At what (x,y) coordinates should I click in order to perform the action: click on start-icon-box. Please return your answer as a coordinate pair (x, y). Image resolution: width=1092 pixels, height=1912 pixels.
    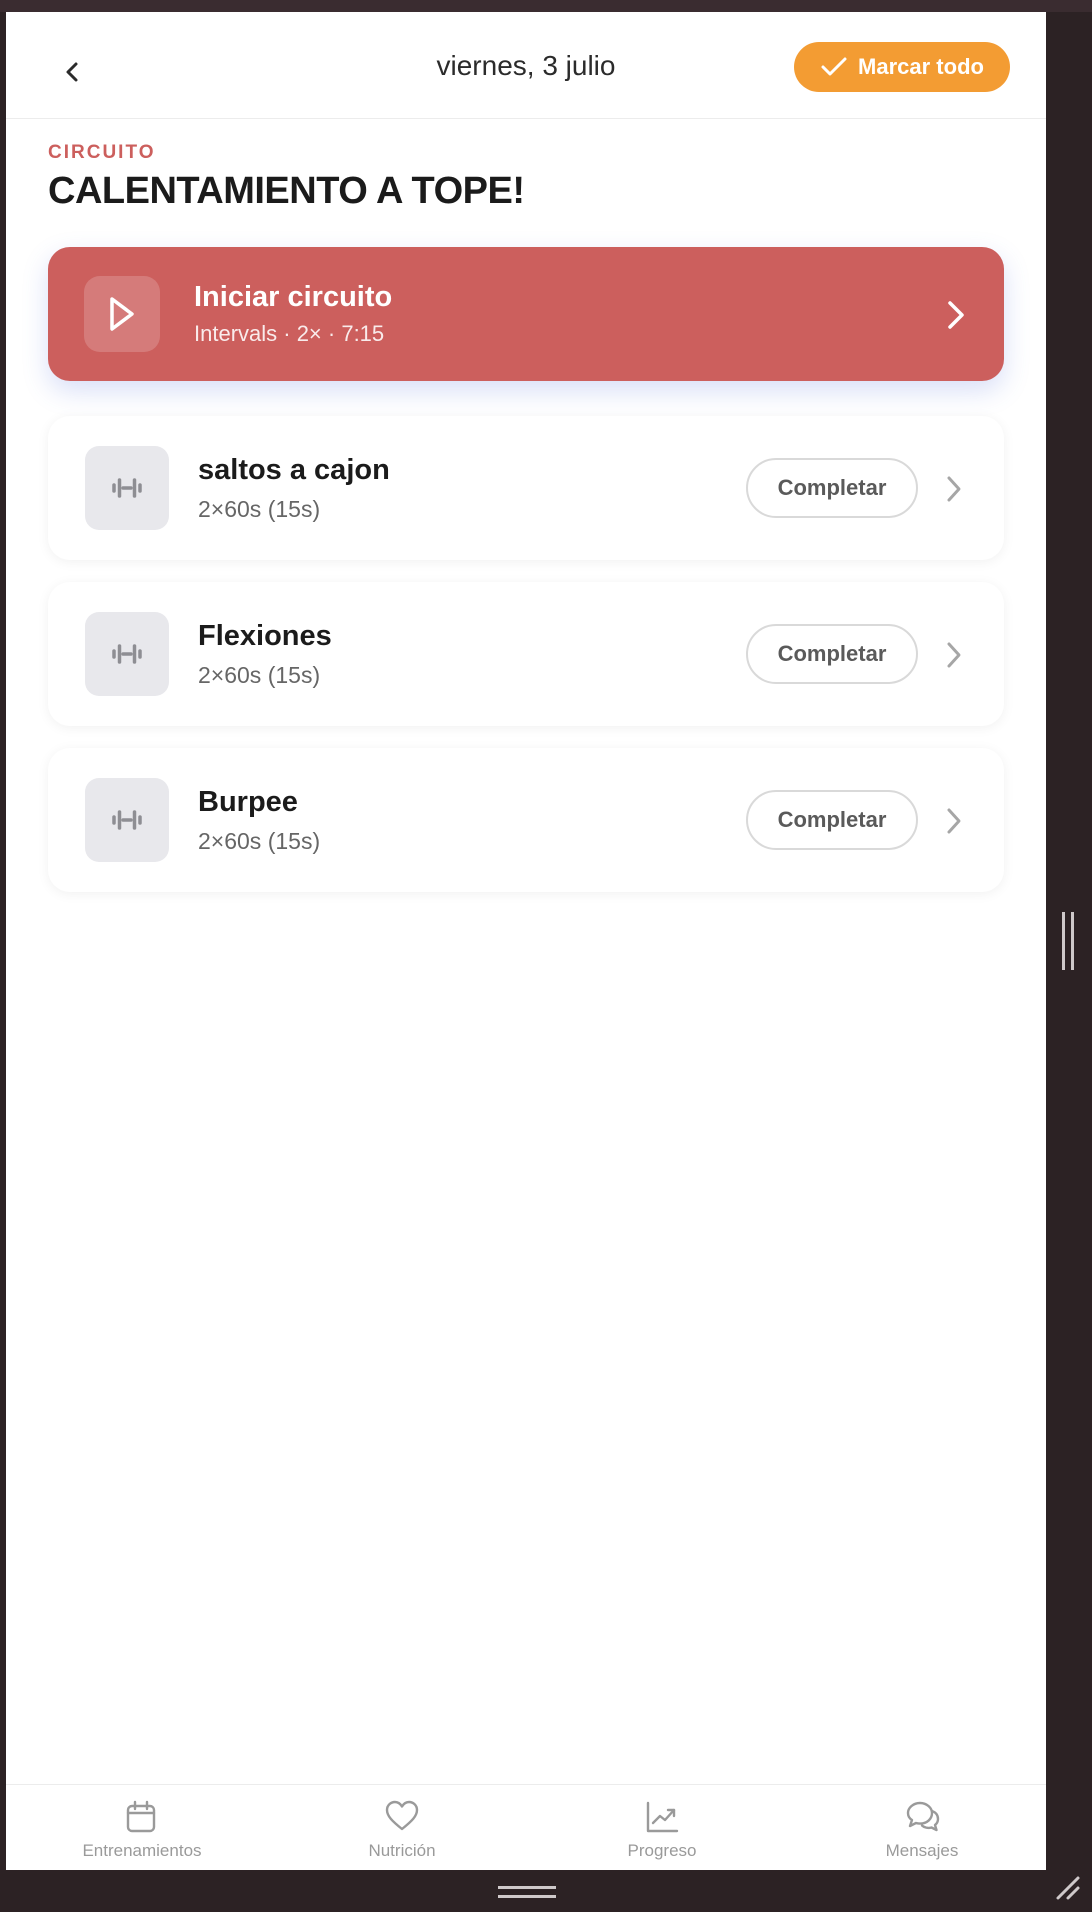
    Looking at the image, I should click on (122, 314).